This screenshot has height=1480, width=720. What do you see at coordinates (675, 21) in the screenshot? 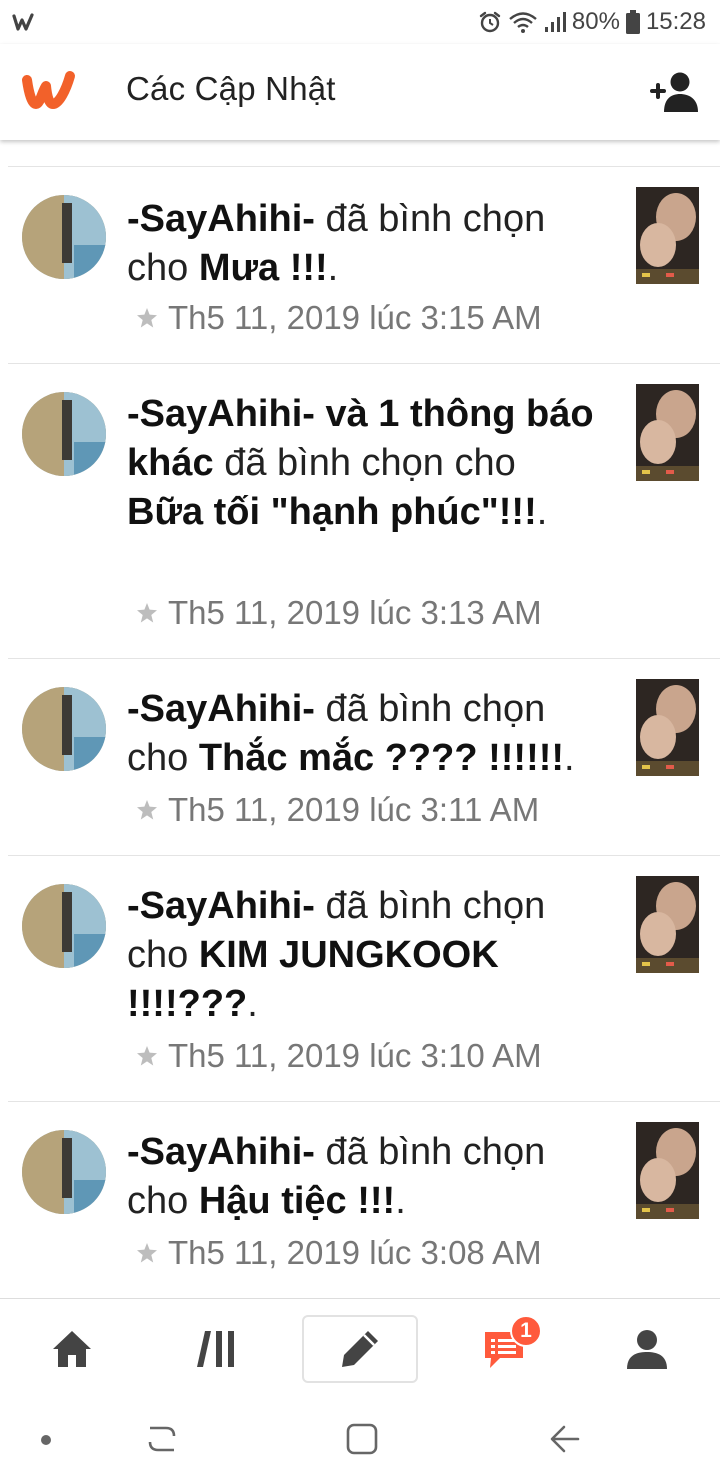
I see `status-time: 15:28` at bounding box center [675, 21].